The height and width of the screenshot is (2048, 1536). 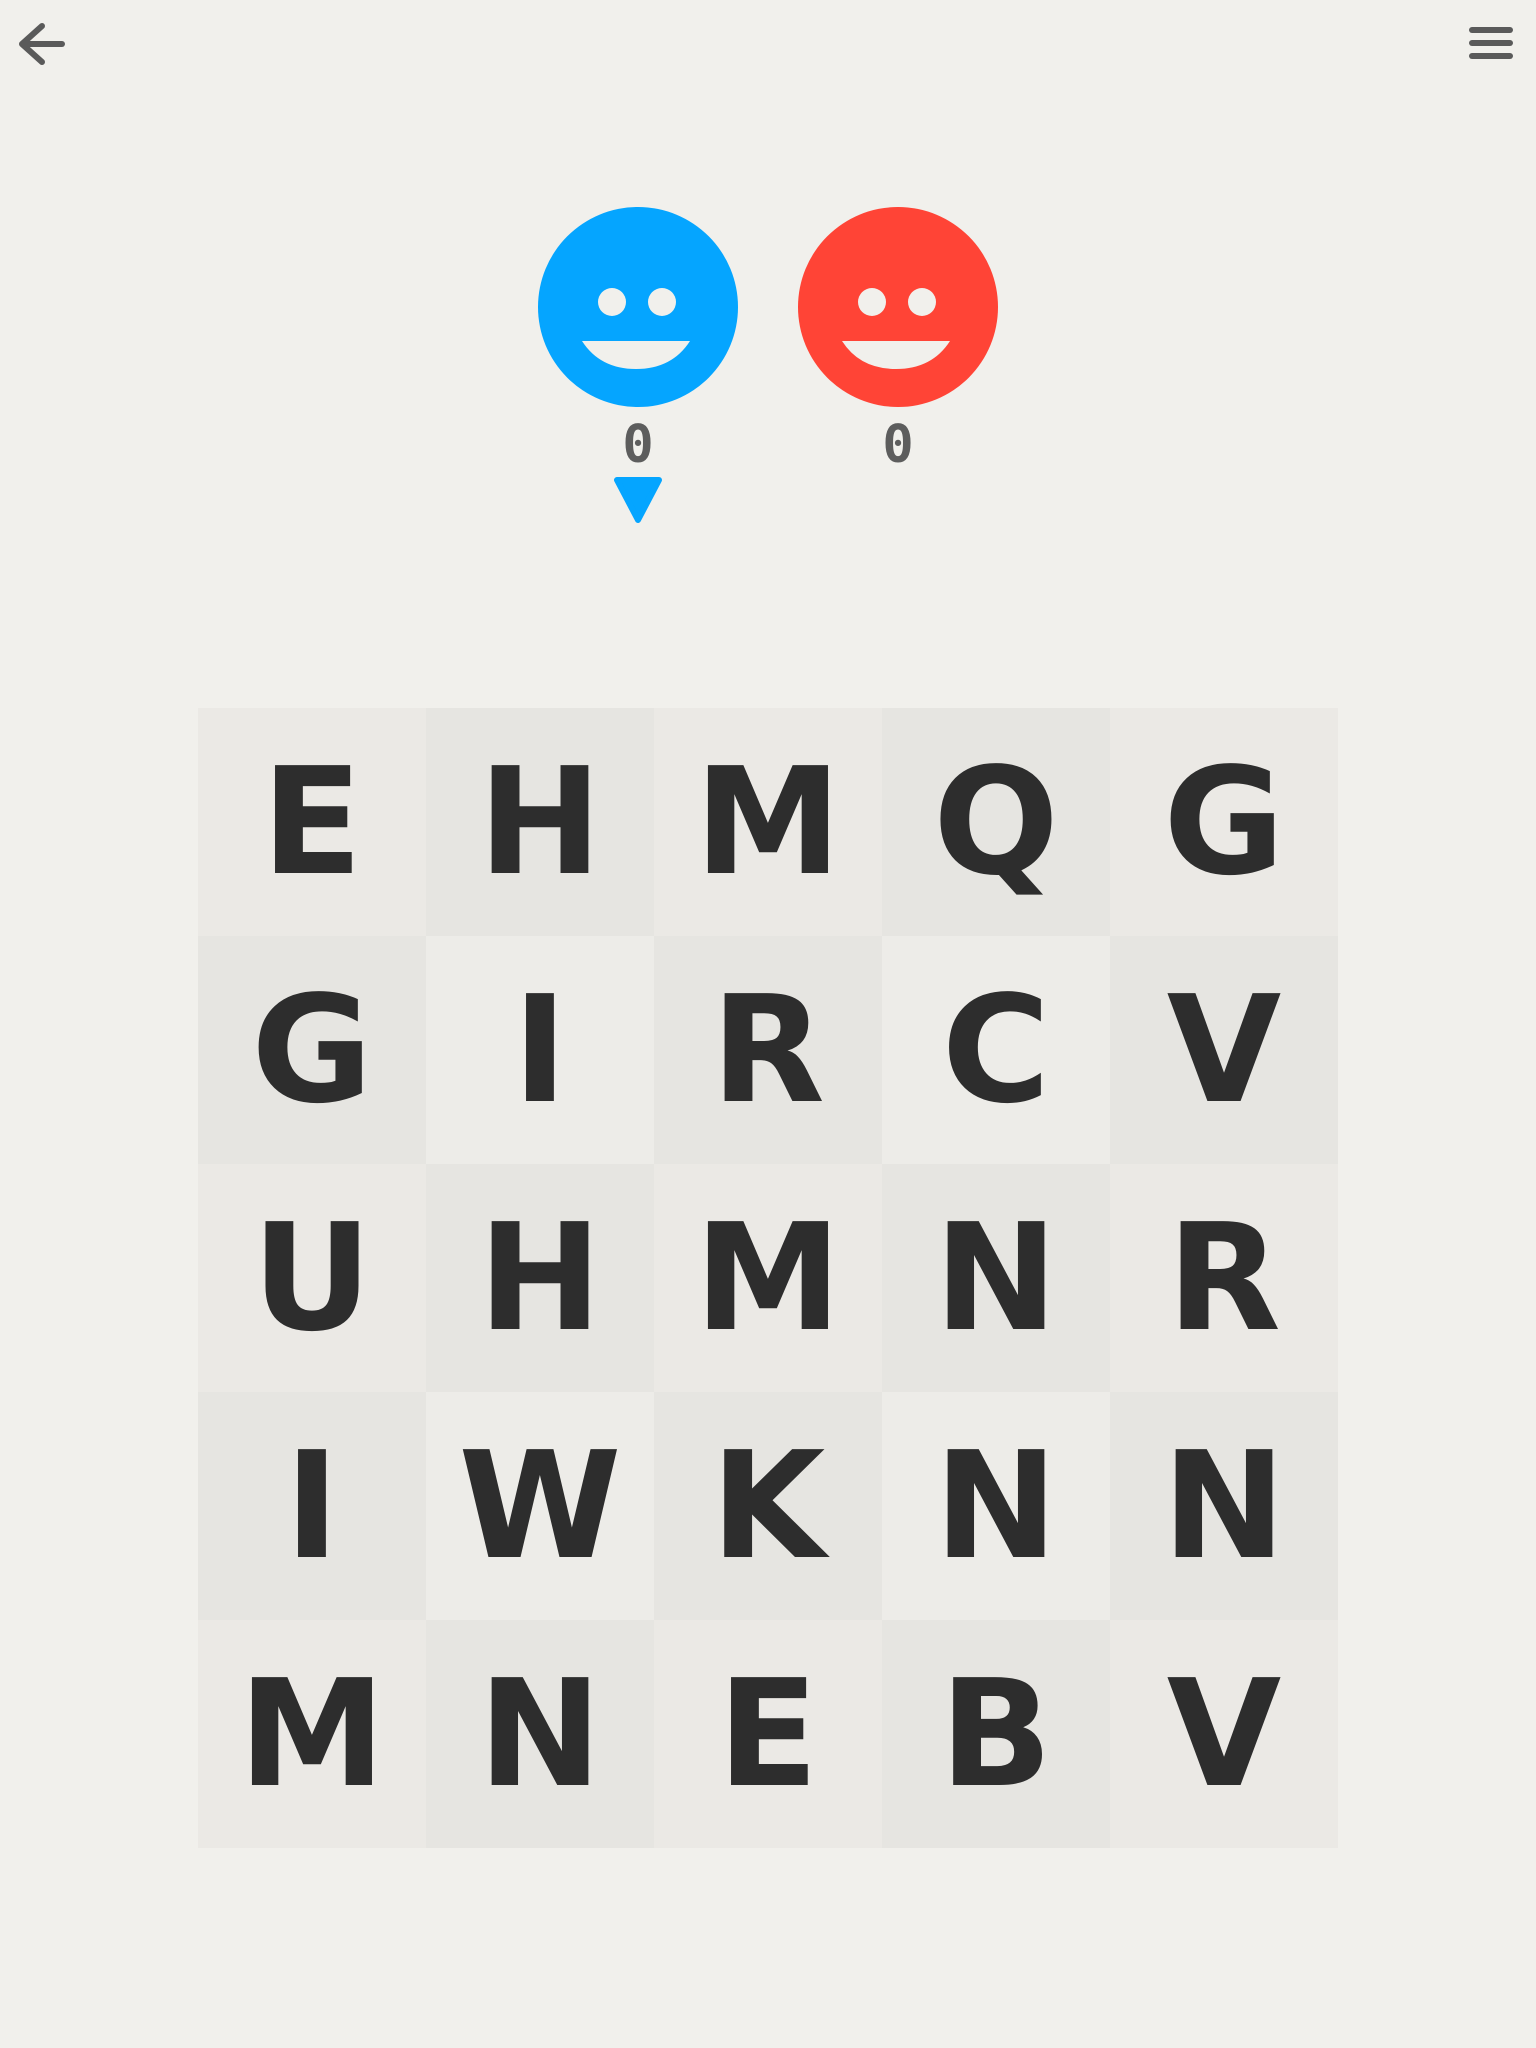 What do you see at coordinates (996, 1050) in the screenshot?
I see `letter-tile: C` at bounding box center [996, 1050].